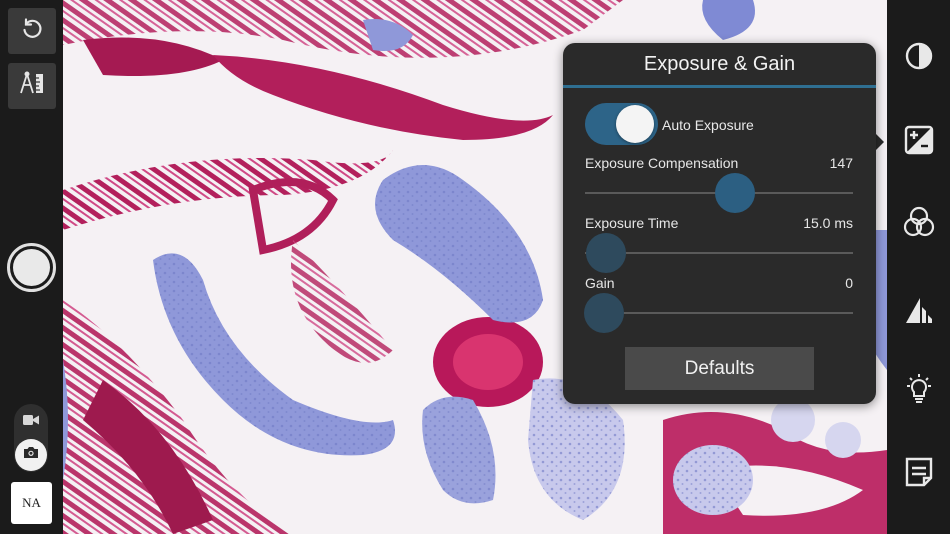 This screenshot has height=534, width=950. What do you see at coordinates (603, 313) in the screenshot?
I see `gain-thumb` at bounding box center [603, 313].